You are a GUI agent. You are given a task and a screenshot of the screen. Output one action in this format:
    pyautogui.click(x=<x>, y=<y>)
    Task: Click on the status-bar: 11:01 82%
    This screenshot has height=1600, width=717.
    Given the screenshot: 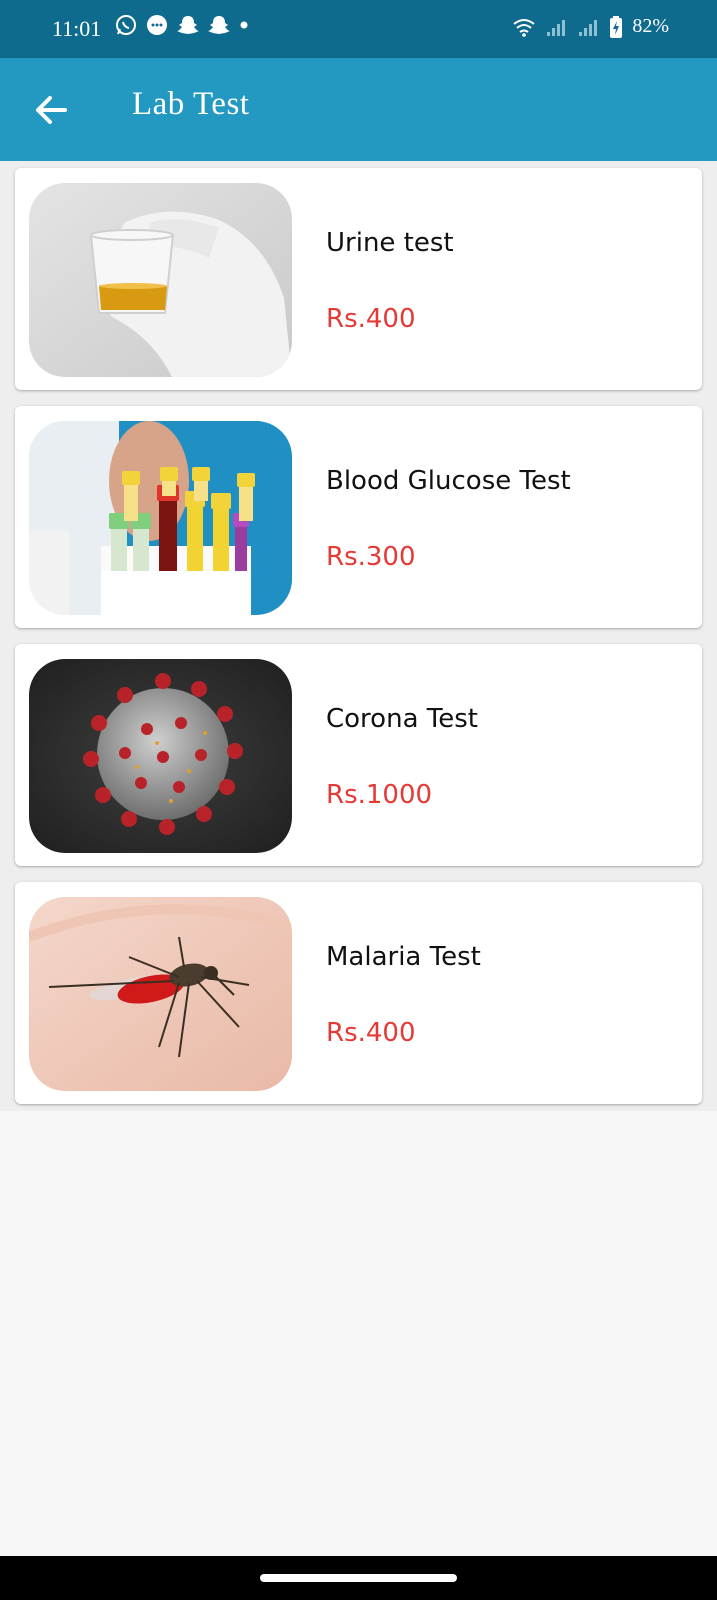 What is the action you would take?
    pyautogui.click(x=358, y=29)
    